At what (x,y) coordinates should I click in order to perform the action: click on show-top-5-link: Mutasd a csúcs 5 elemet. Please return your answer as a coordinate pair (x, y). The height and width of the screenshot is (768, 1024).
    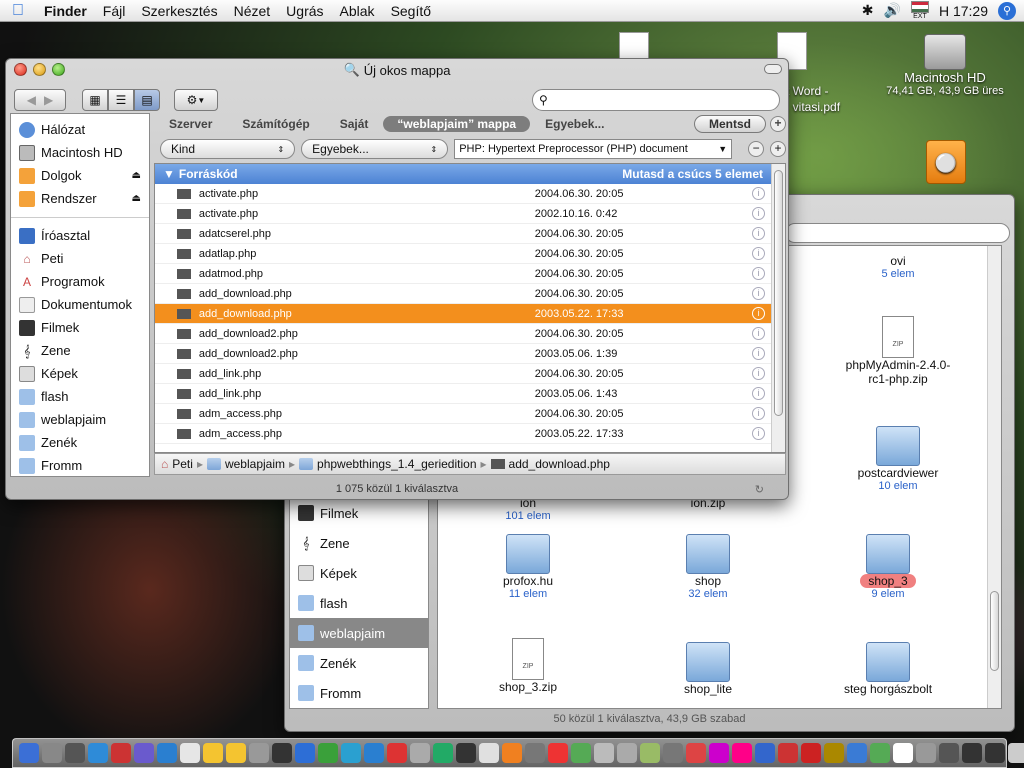
    Looking at the image, I should click on (692, 174).